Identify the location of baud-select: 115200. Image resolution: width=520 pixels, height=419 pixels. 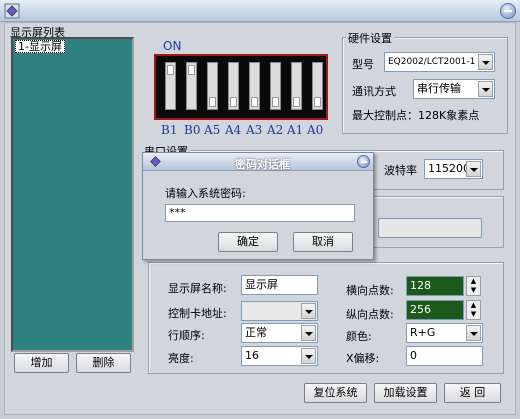
(453, 169).